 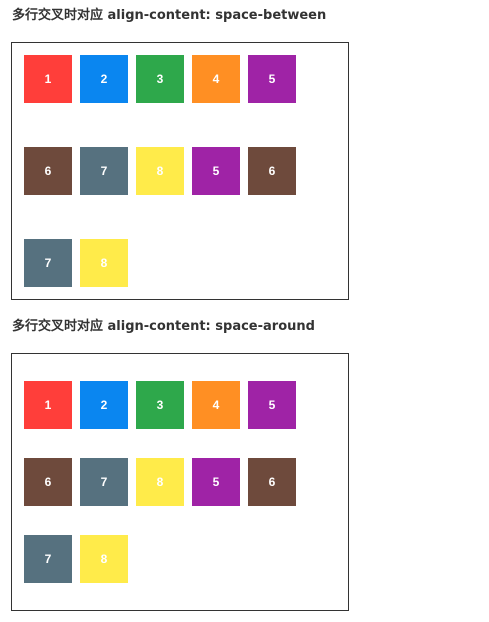 I want to click on section-title-space-between: 多行交叉时对应 align-content: space-between, so click(x=169, y=15).